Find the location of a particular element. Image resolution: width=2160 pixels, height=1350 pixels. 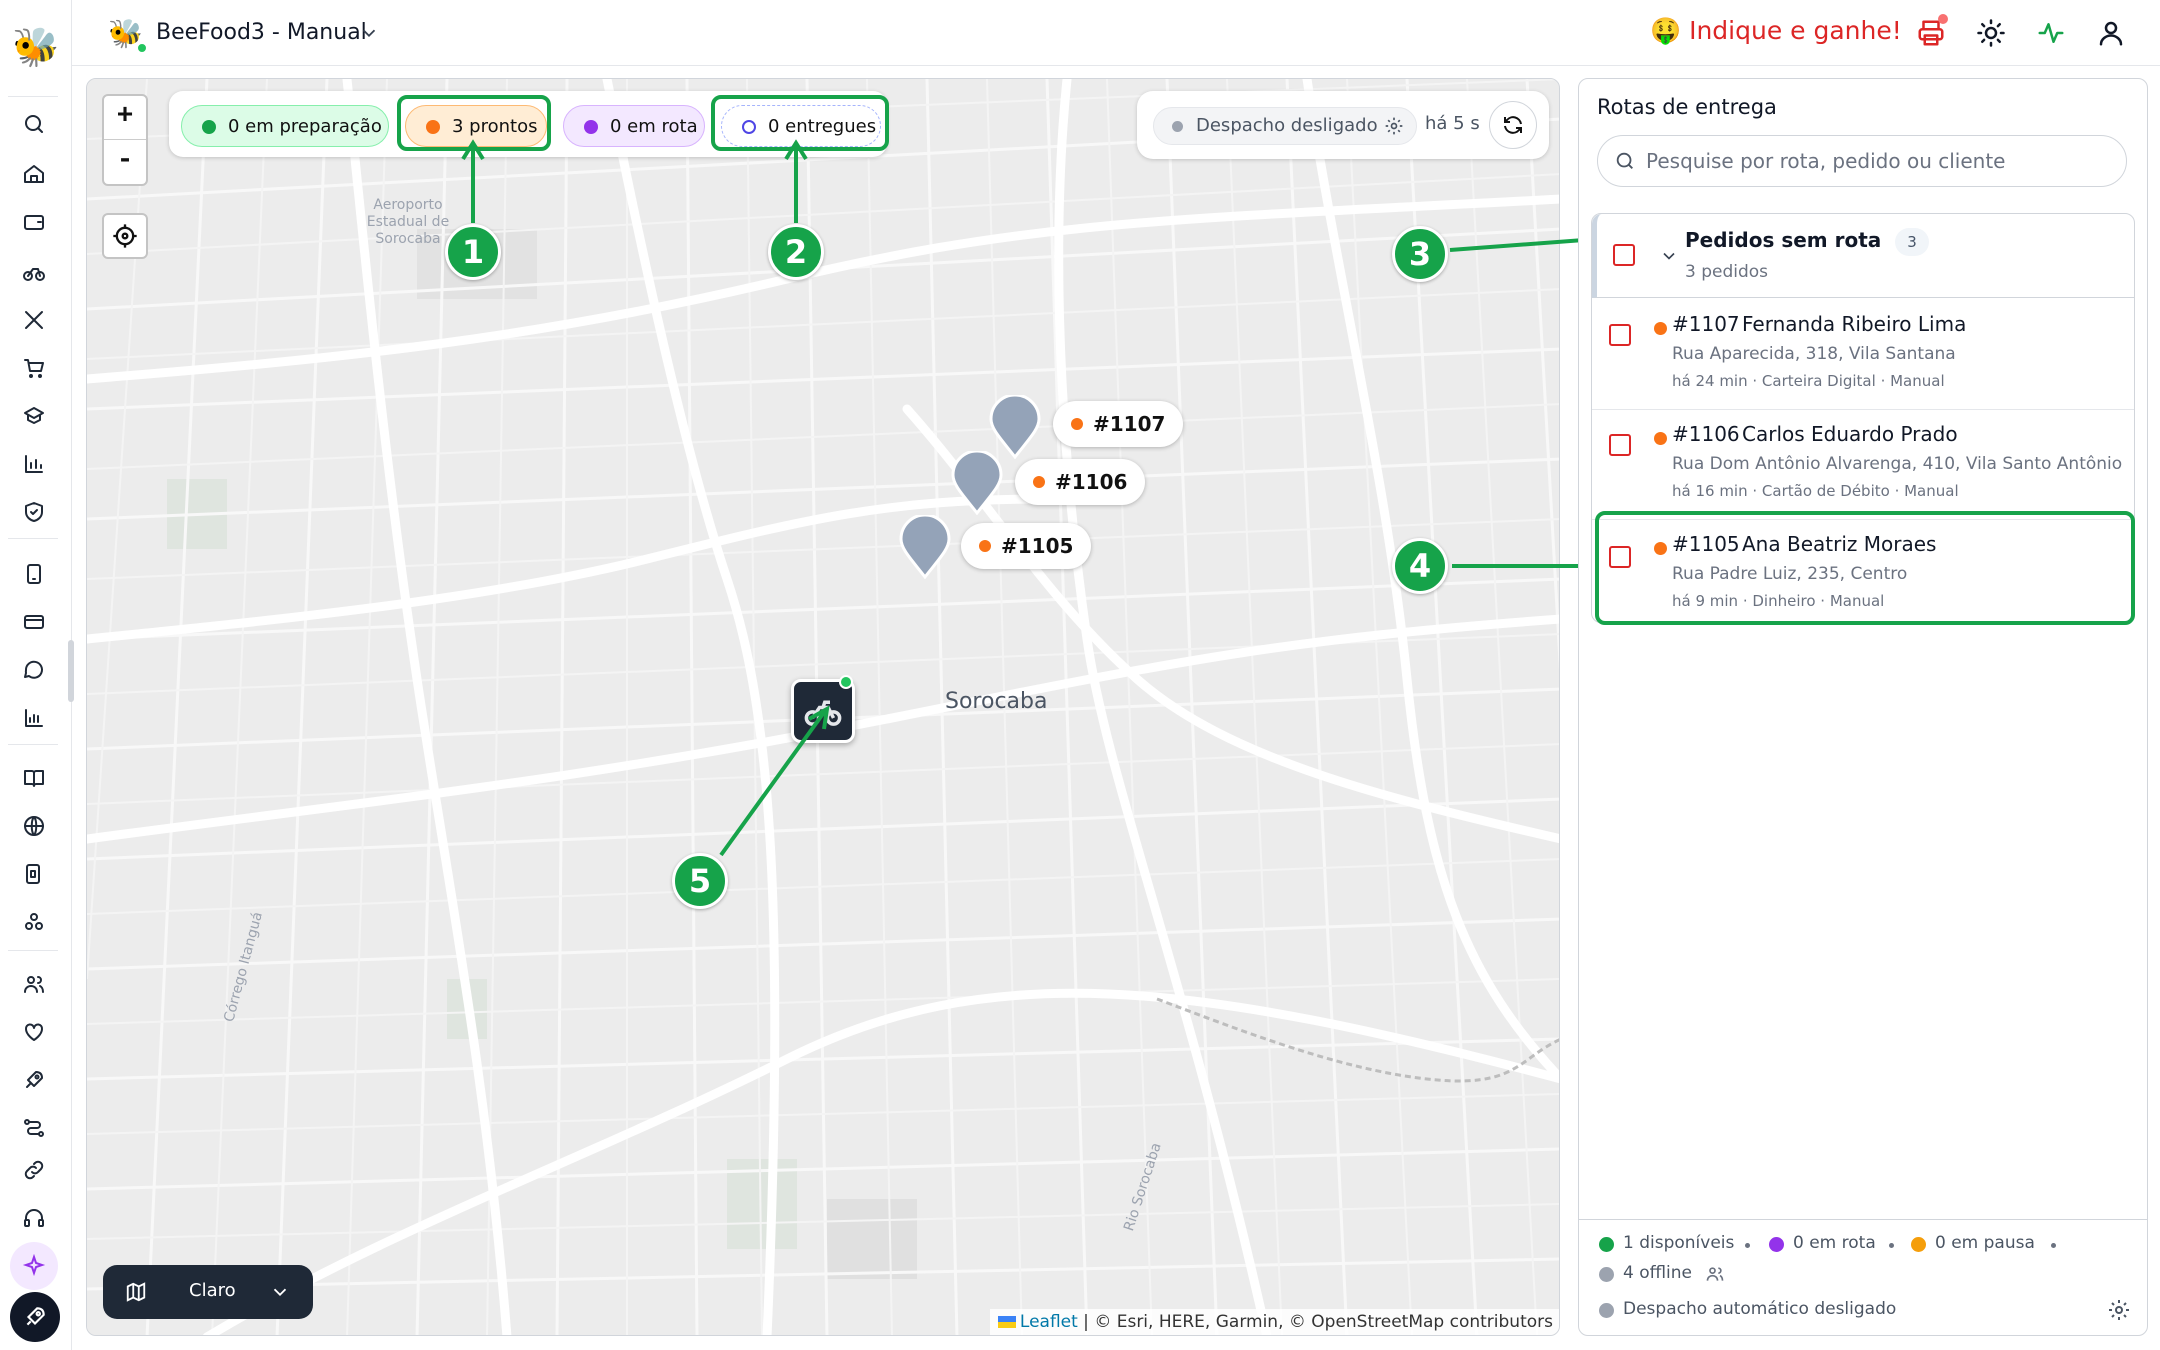

order-meta: há 16 min · Cartão de Débito · Manual is located at coordinates (1815, 491).